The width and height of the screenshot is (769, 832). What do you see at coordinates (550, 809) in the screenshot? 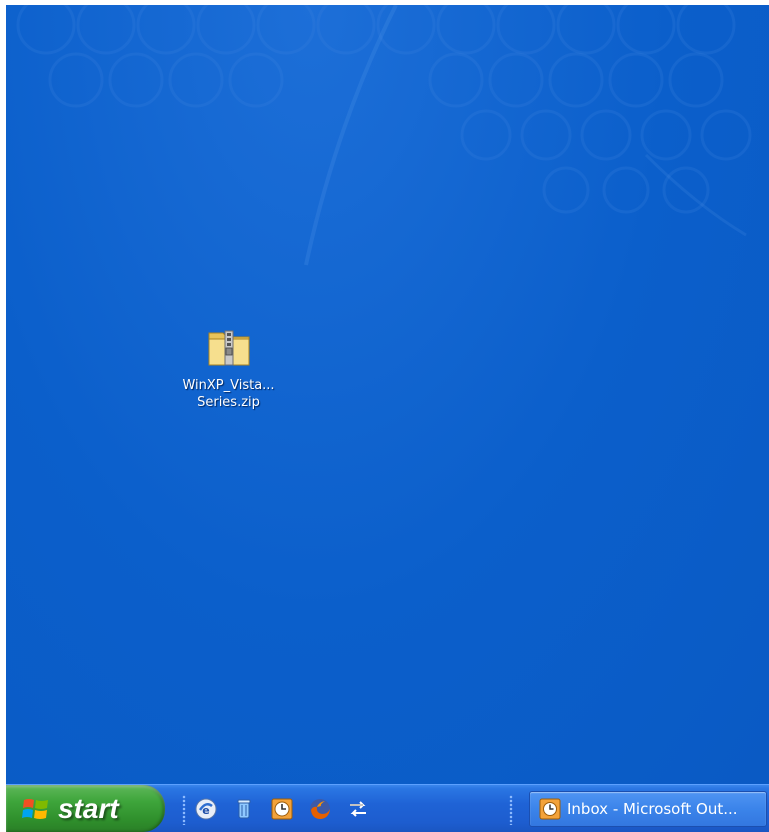
I see `outlook-icon` at bounding box center [550, 809].